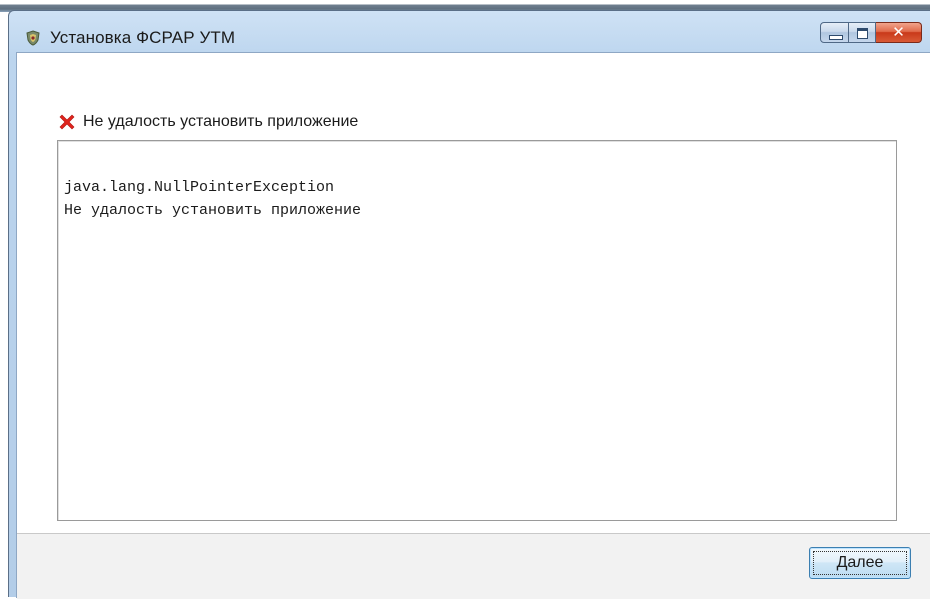 The height and width of the screenshot is (599, 930). What do you see at coordinates (473, 566) in the screenshot?
I see `button-bar: Далее` at bounding box center [473, 566].